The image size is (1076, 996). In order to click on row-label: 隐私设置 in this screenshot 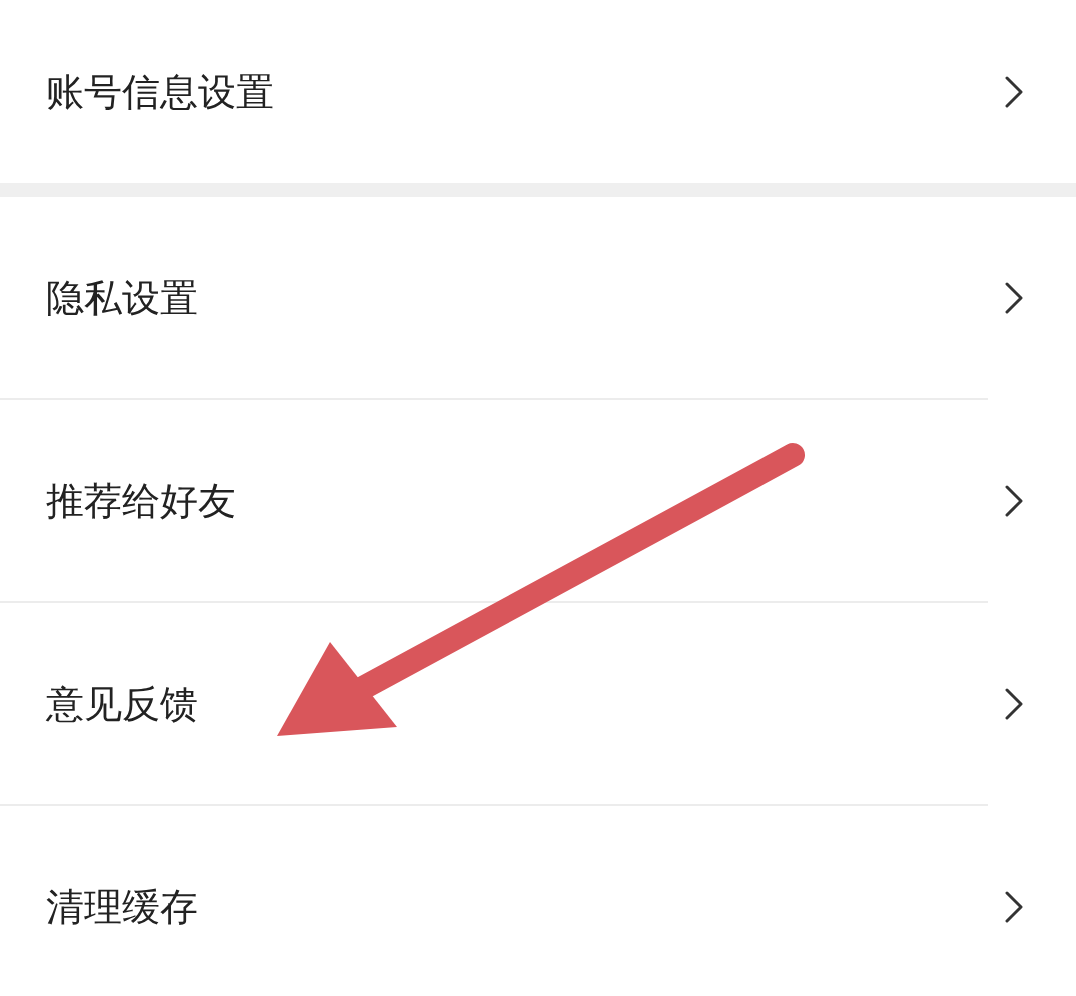, I will do `click(122, 297)`.